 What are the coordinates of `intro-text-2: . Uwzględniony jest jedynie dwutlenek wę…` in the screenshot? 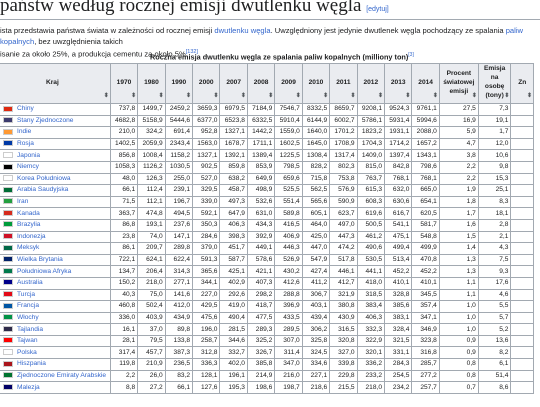 It's located at (388, 30).